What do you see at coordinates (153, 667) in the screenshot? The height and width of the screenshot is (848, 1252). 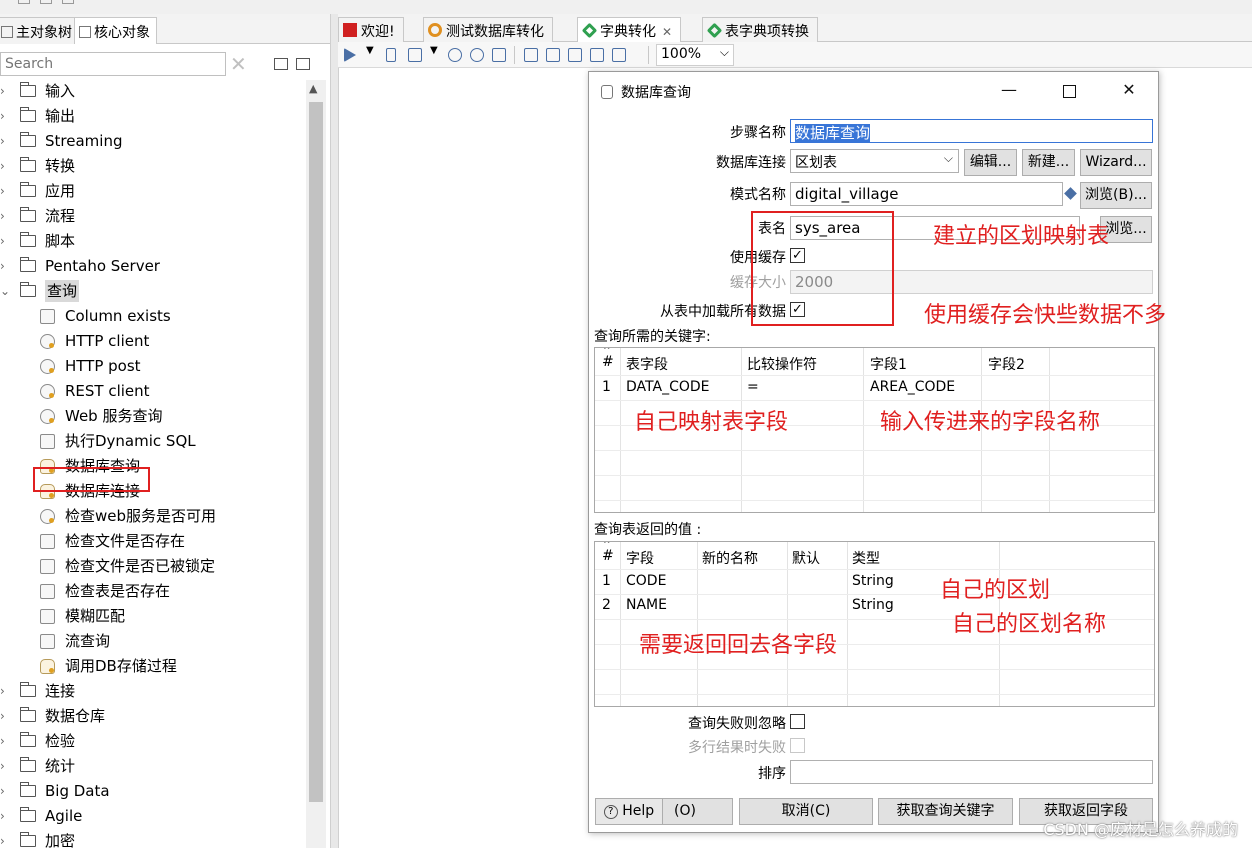 I see `tree-step-item: 调用DB存储过程` at bounding box center [153, 667].